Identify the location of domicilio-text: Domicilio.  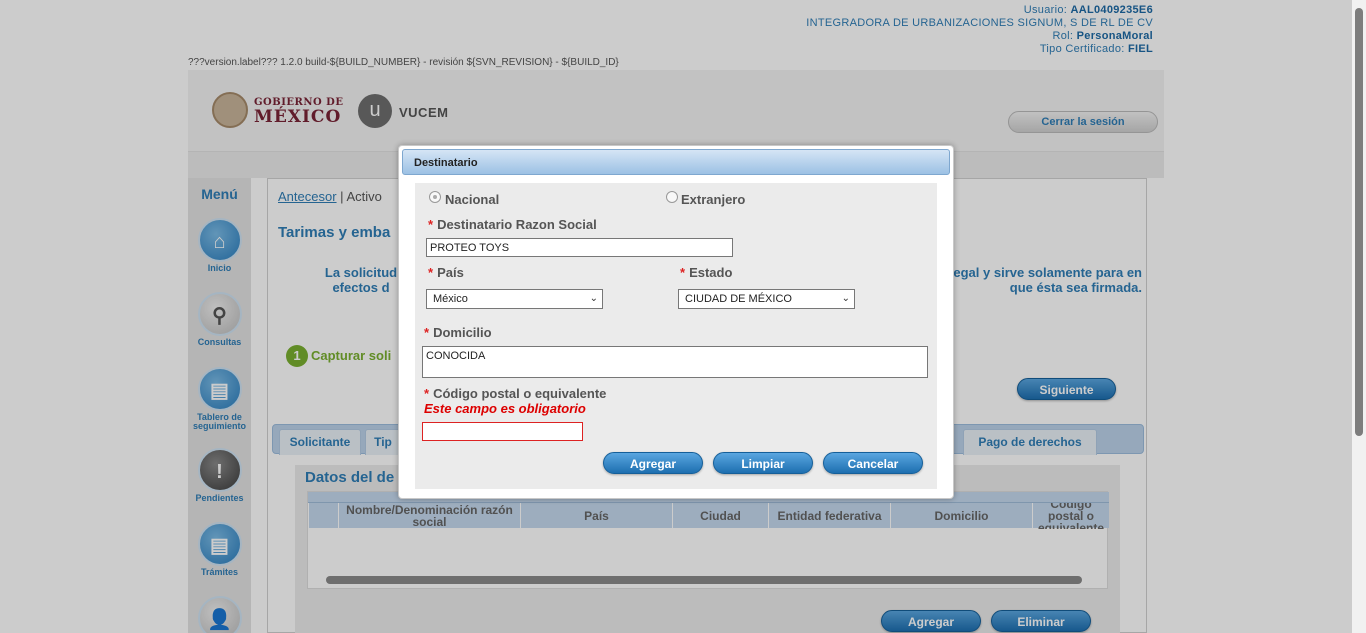
(462, 332).